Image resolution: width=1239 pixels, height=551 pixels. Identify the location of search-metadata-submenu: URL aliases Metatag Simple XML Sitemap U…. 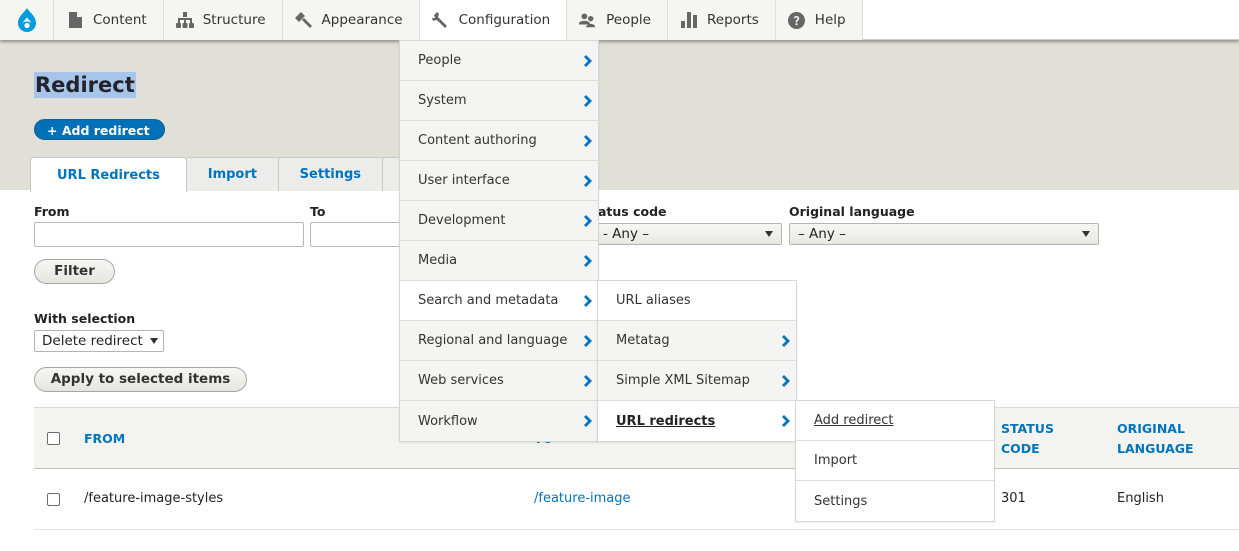
(697, 361).